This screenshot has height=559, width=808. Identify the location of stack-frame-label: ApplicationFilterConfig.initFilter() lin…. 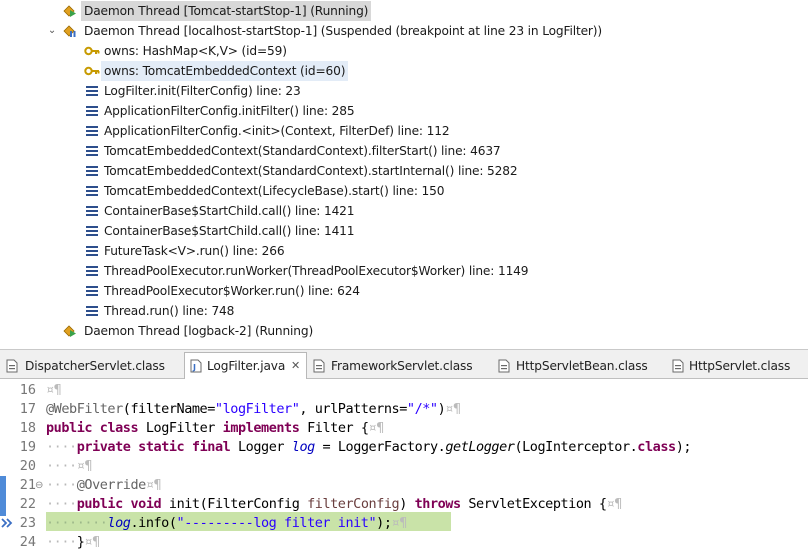
(229, 111).